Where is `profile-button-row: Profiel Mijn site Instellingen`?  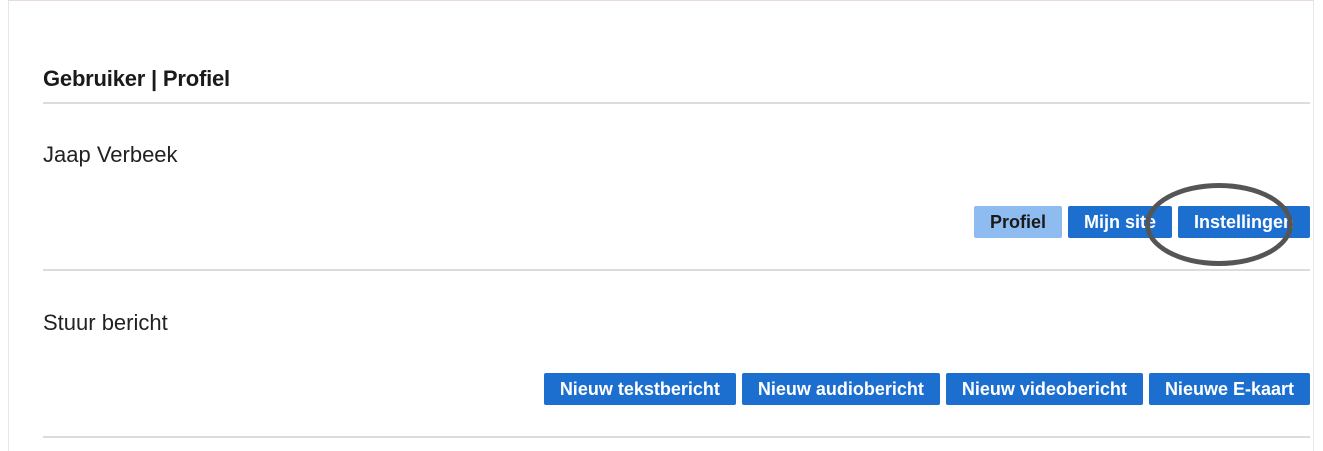
profile-button-row: Profiel Mijn site Instellingen is located at coordinates (1141, 222).